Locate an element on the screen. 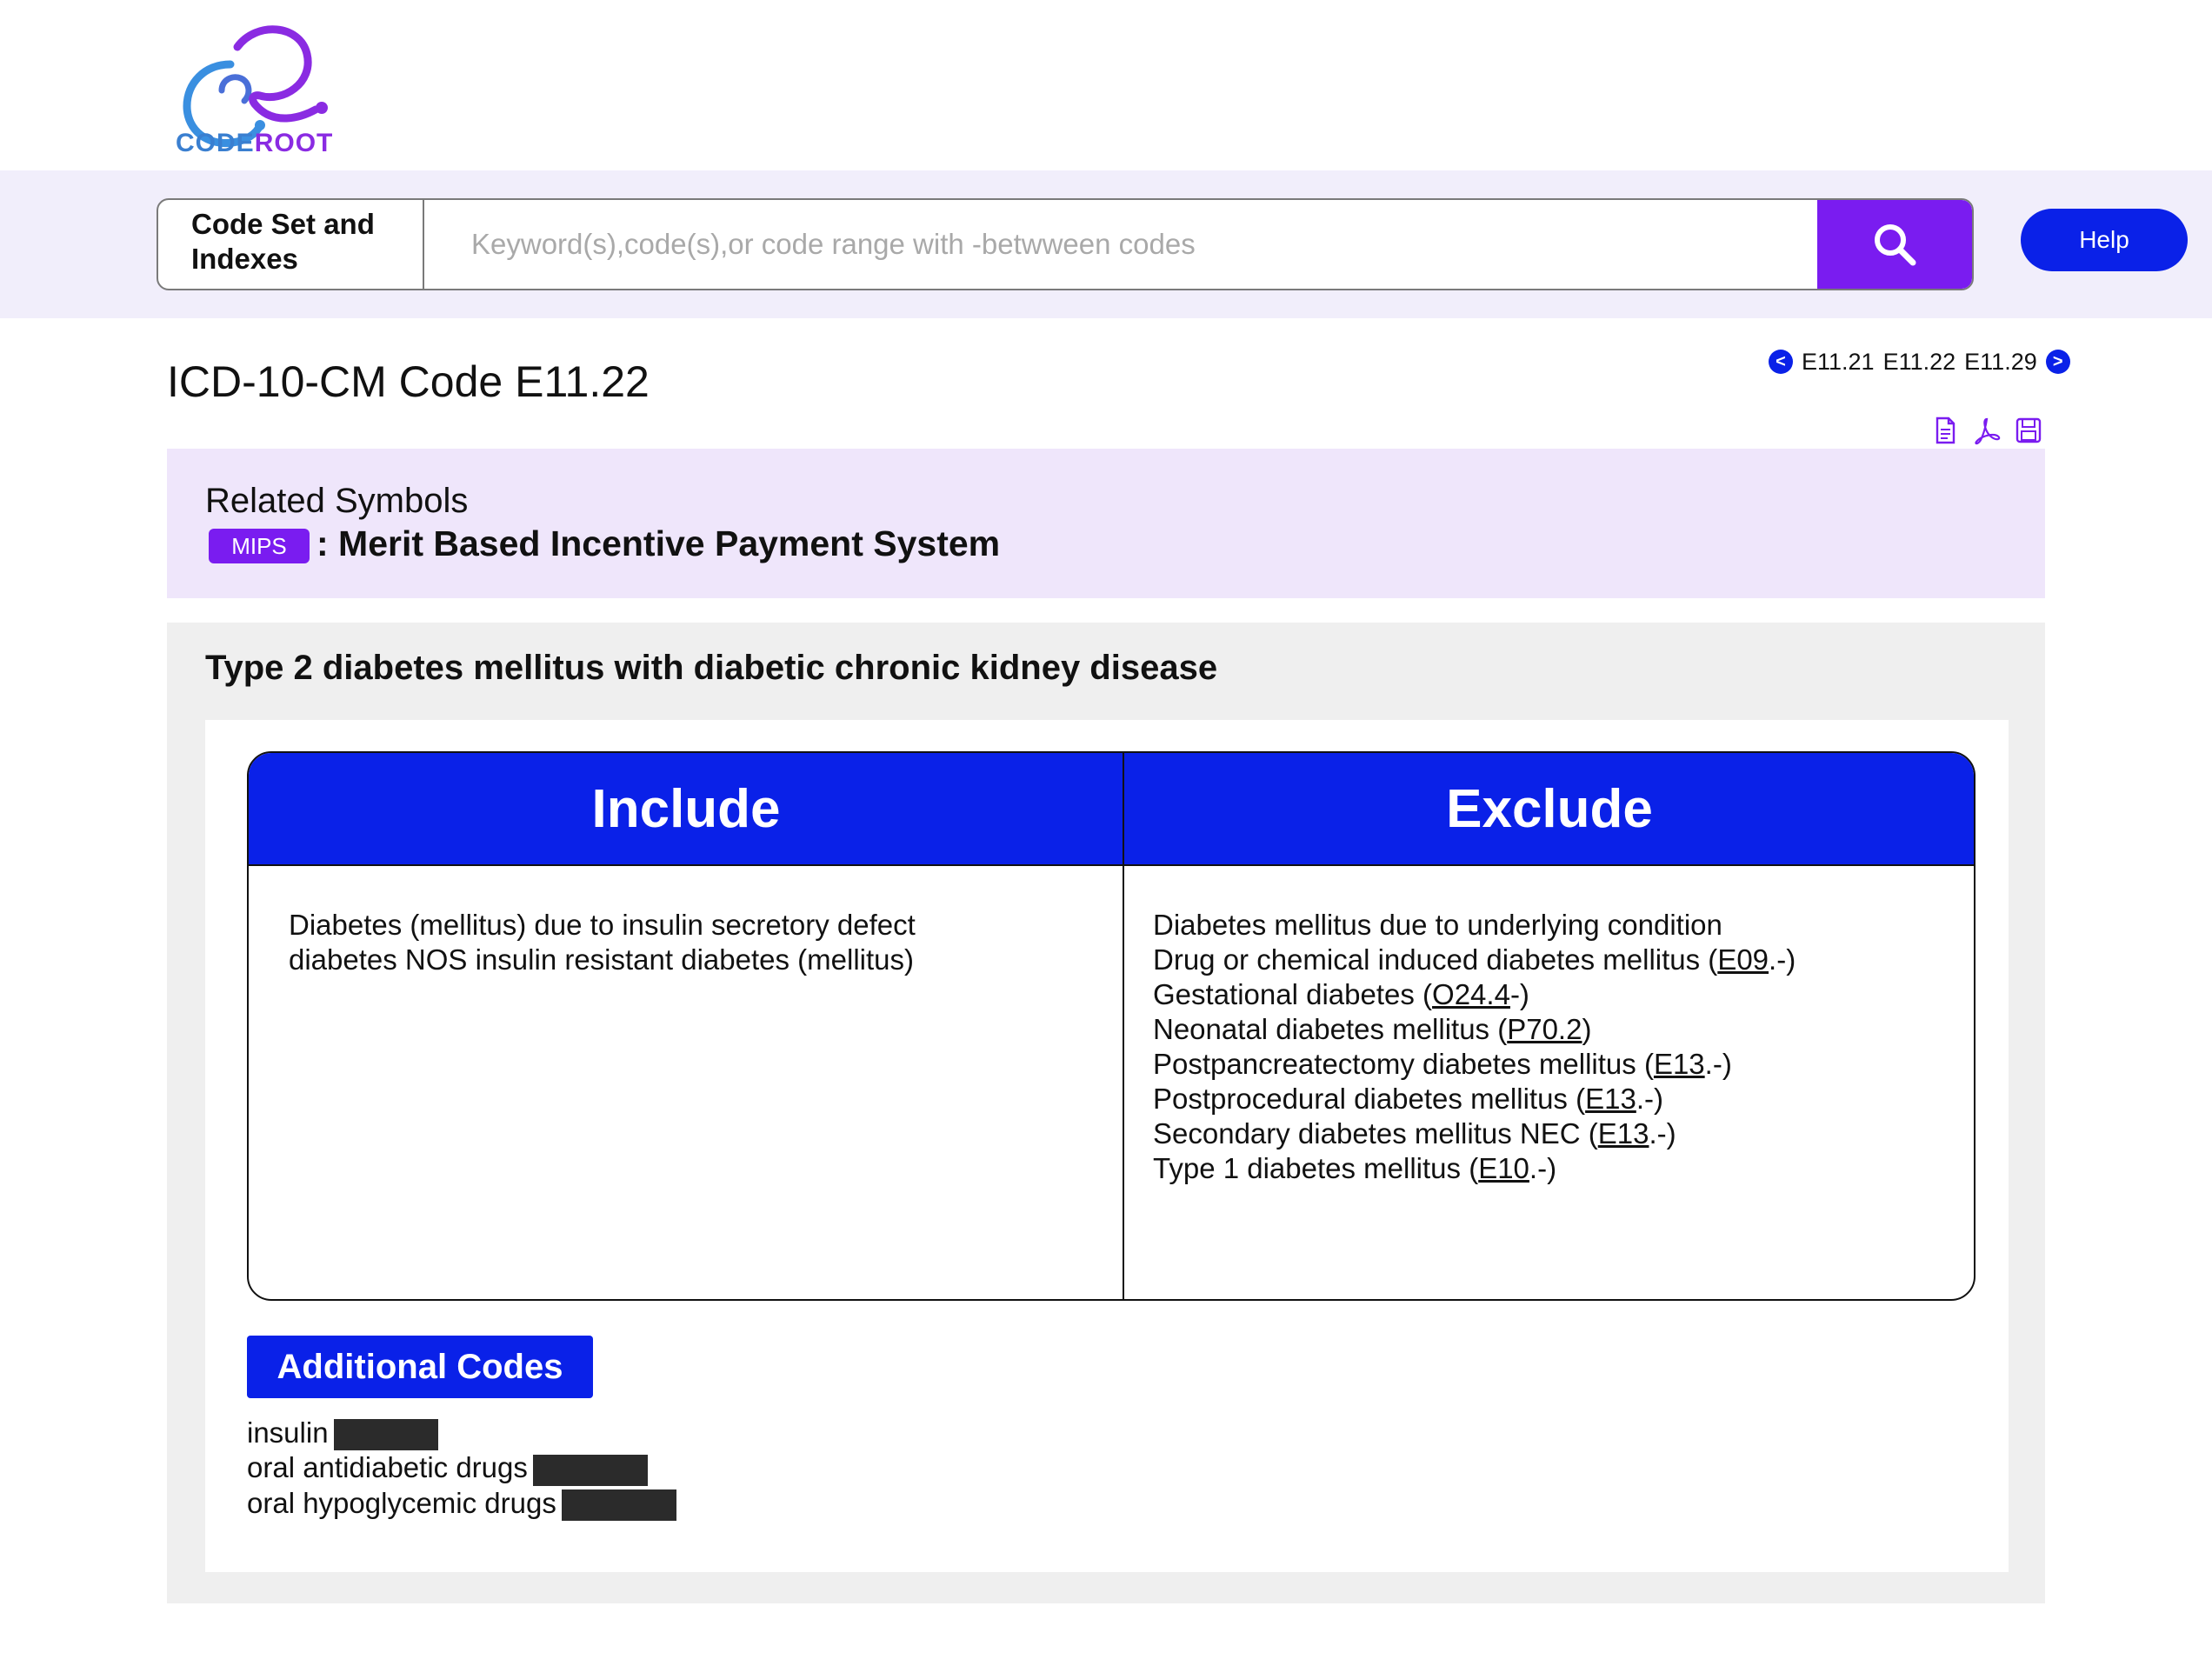  exclude-header: Exclude is located at coordinates (1548, 810).